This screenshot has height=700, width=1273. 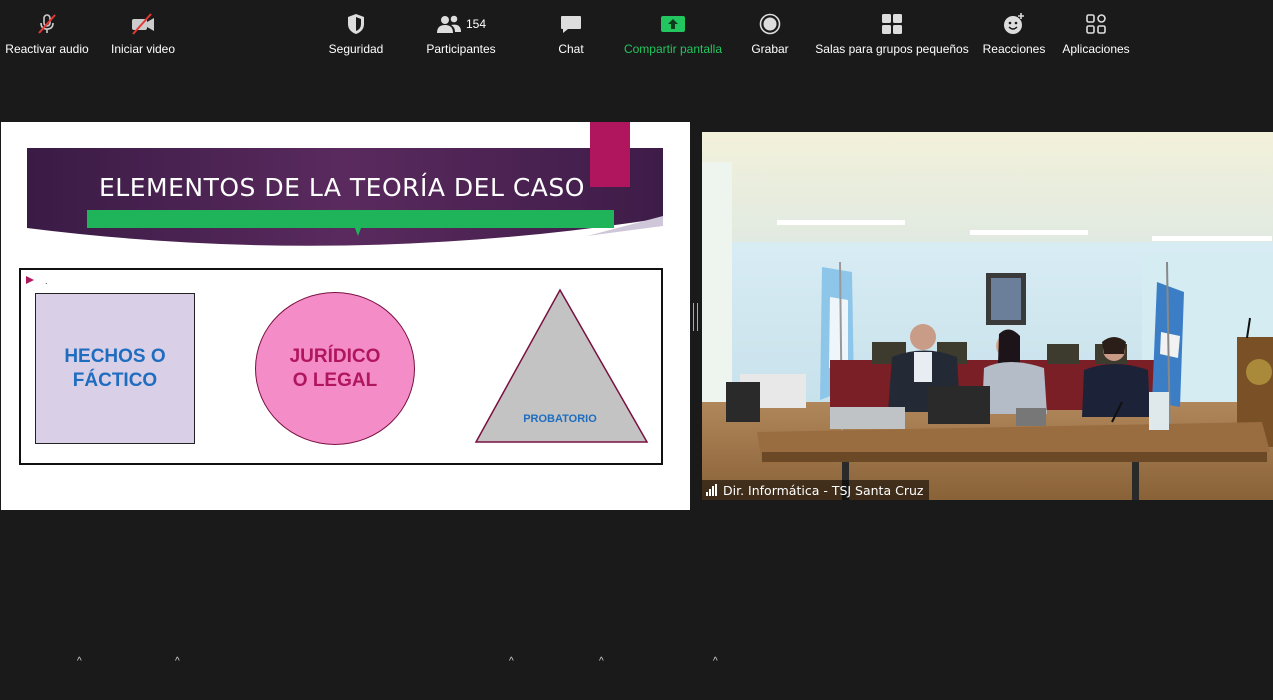 I want to click on security-button: Seguridad, so click(x=356, y=34).